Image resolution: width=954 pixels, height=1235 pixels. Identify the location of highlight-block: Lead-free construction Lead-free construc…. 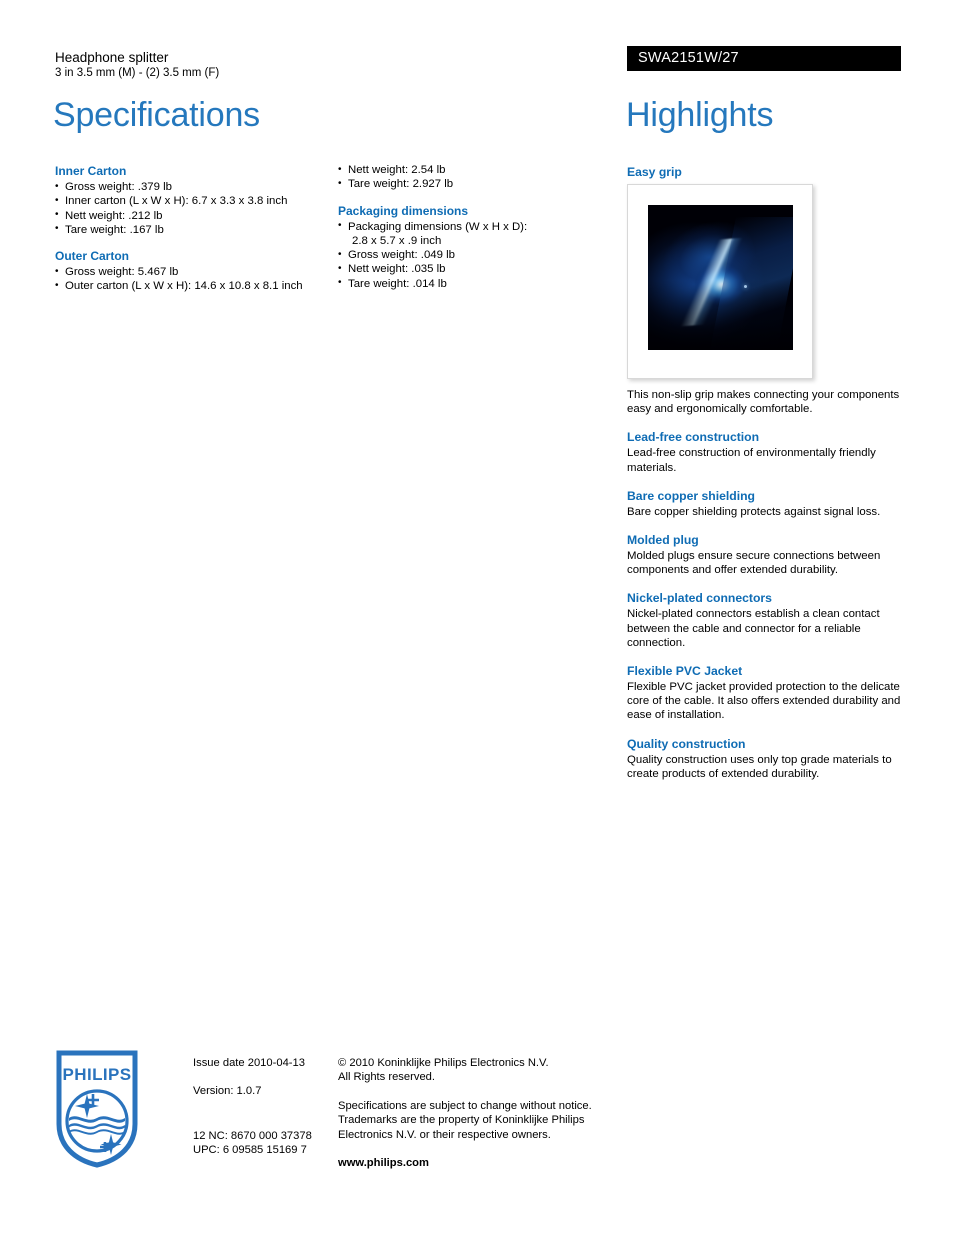
(764, 451).